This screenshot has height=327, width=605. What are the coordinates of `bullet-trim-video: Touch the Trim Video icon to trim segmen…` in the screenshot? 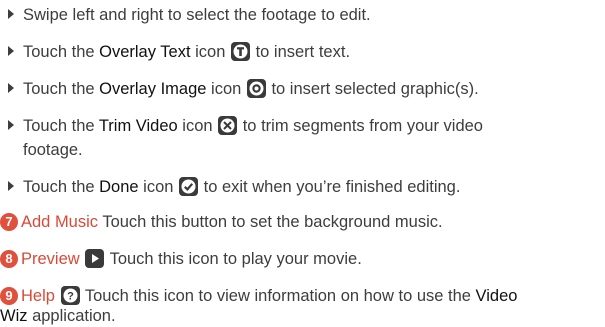 It's located at (245, 126).